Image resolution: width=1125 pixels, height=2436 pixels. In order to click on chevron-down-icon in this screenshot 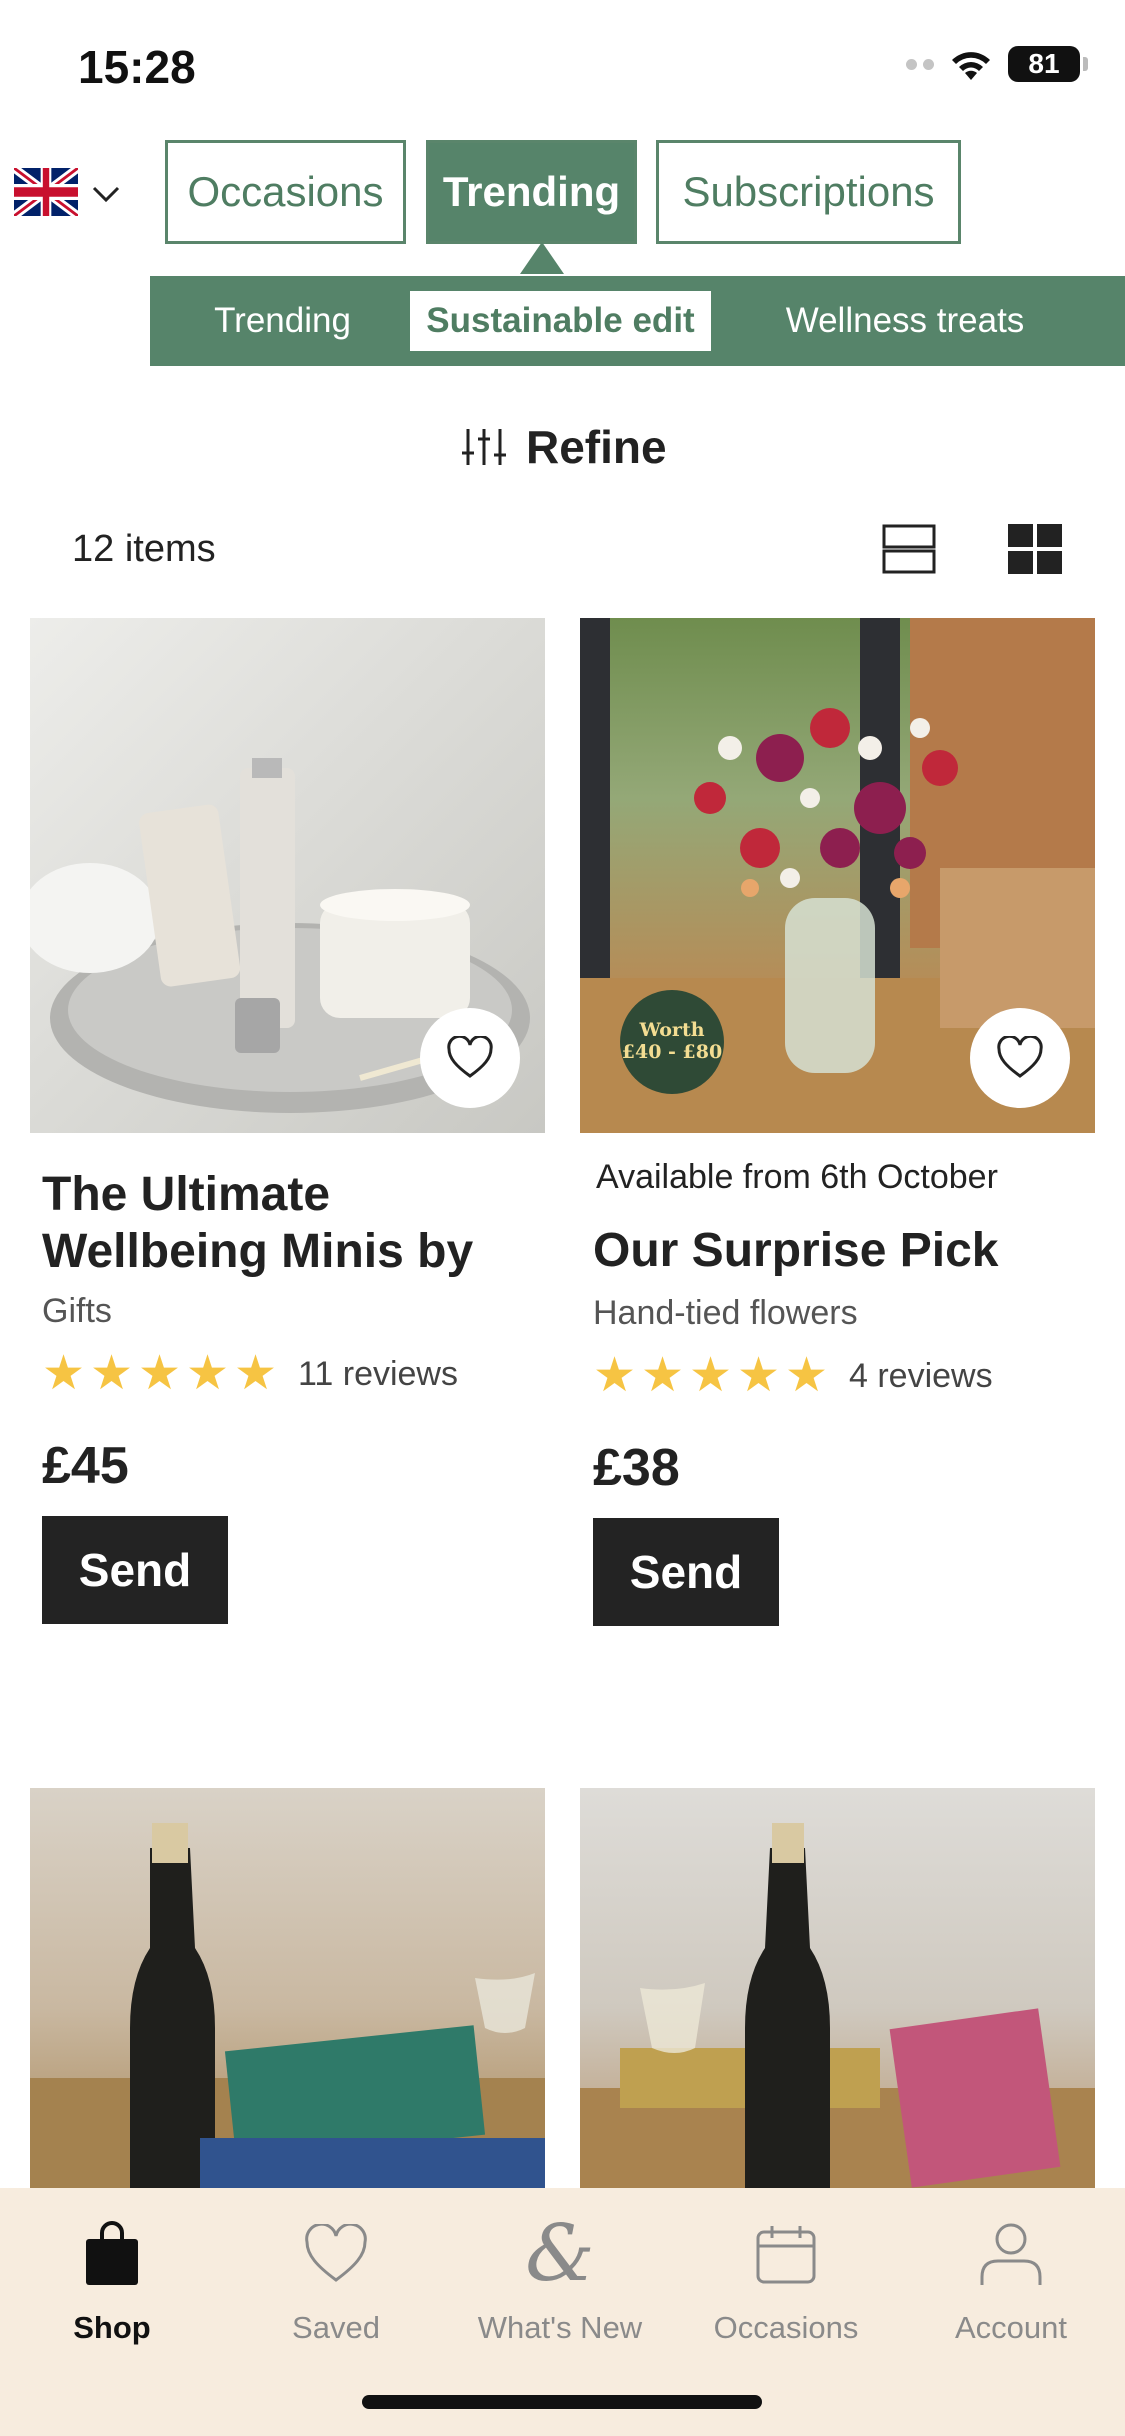, I will do `click(106, 194)`.